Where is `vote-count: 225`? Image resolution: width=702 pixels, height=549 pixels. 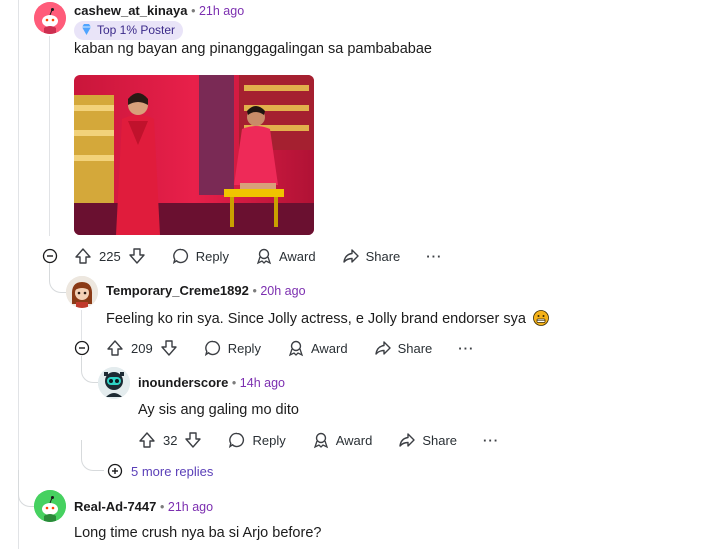 vote-count: 225 is located at coordinates (110, 256).